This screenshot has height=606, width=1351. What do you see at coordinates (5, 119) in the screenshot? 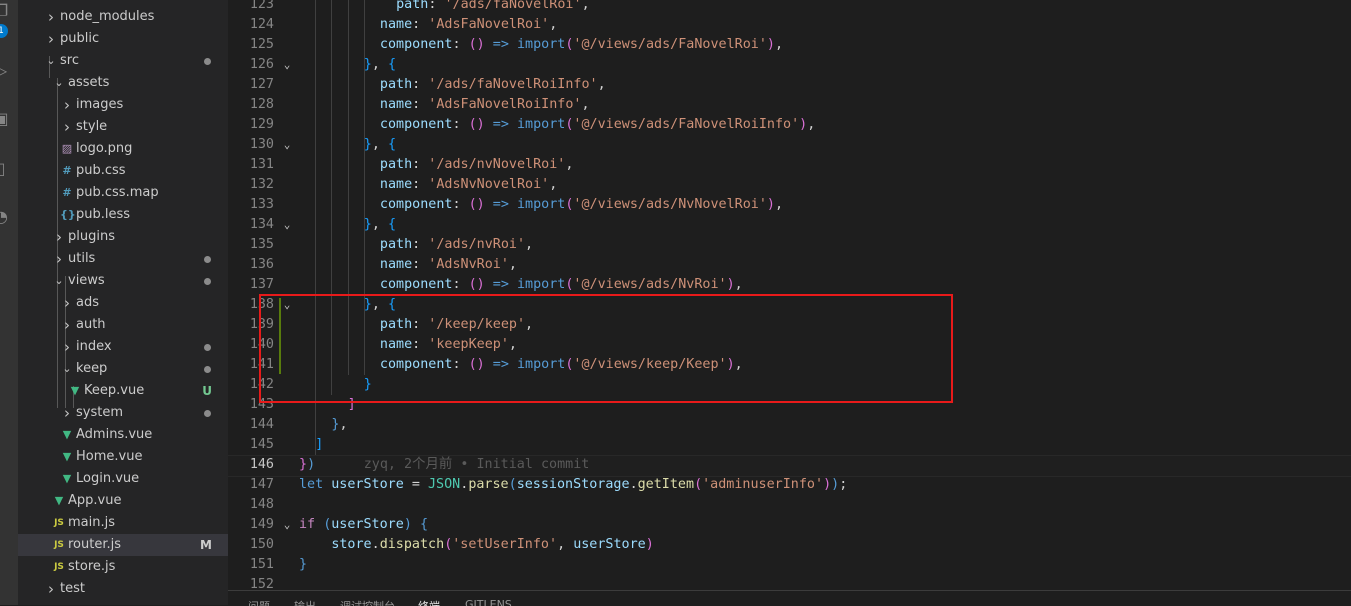
I see `extensions-icon: ▣` at bounding box center [5, 119].